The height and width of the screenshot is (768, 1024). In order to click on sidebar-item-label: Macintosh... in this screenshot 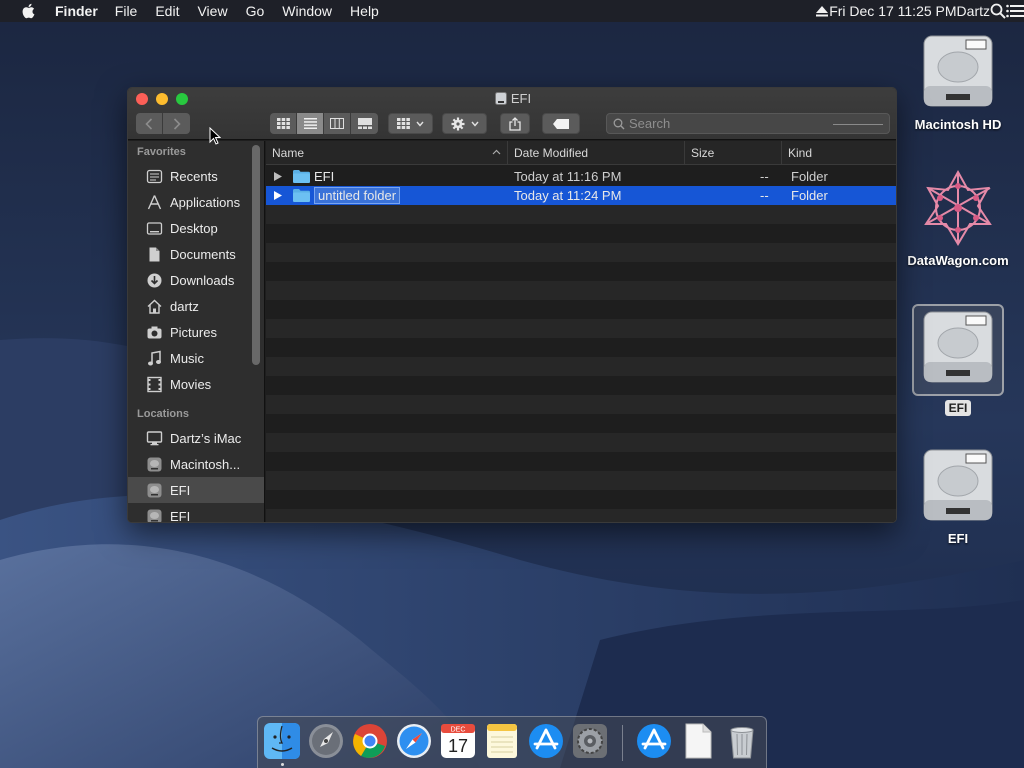, I will do `click(205, 464)`.